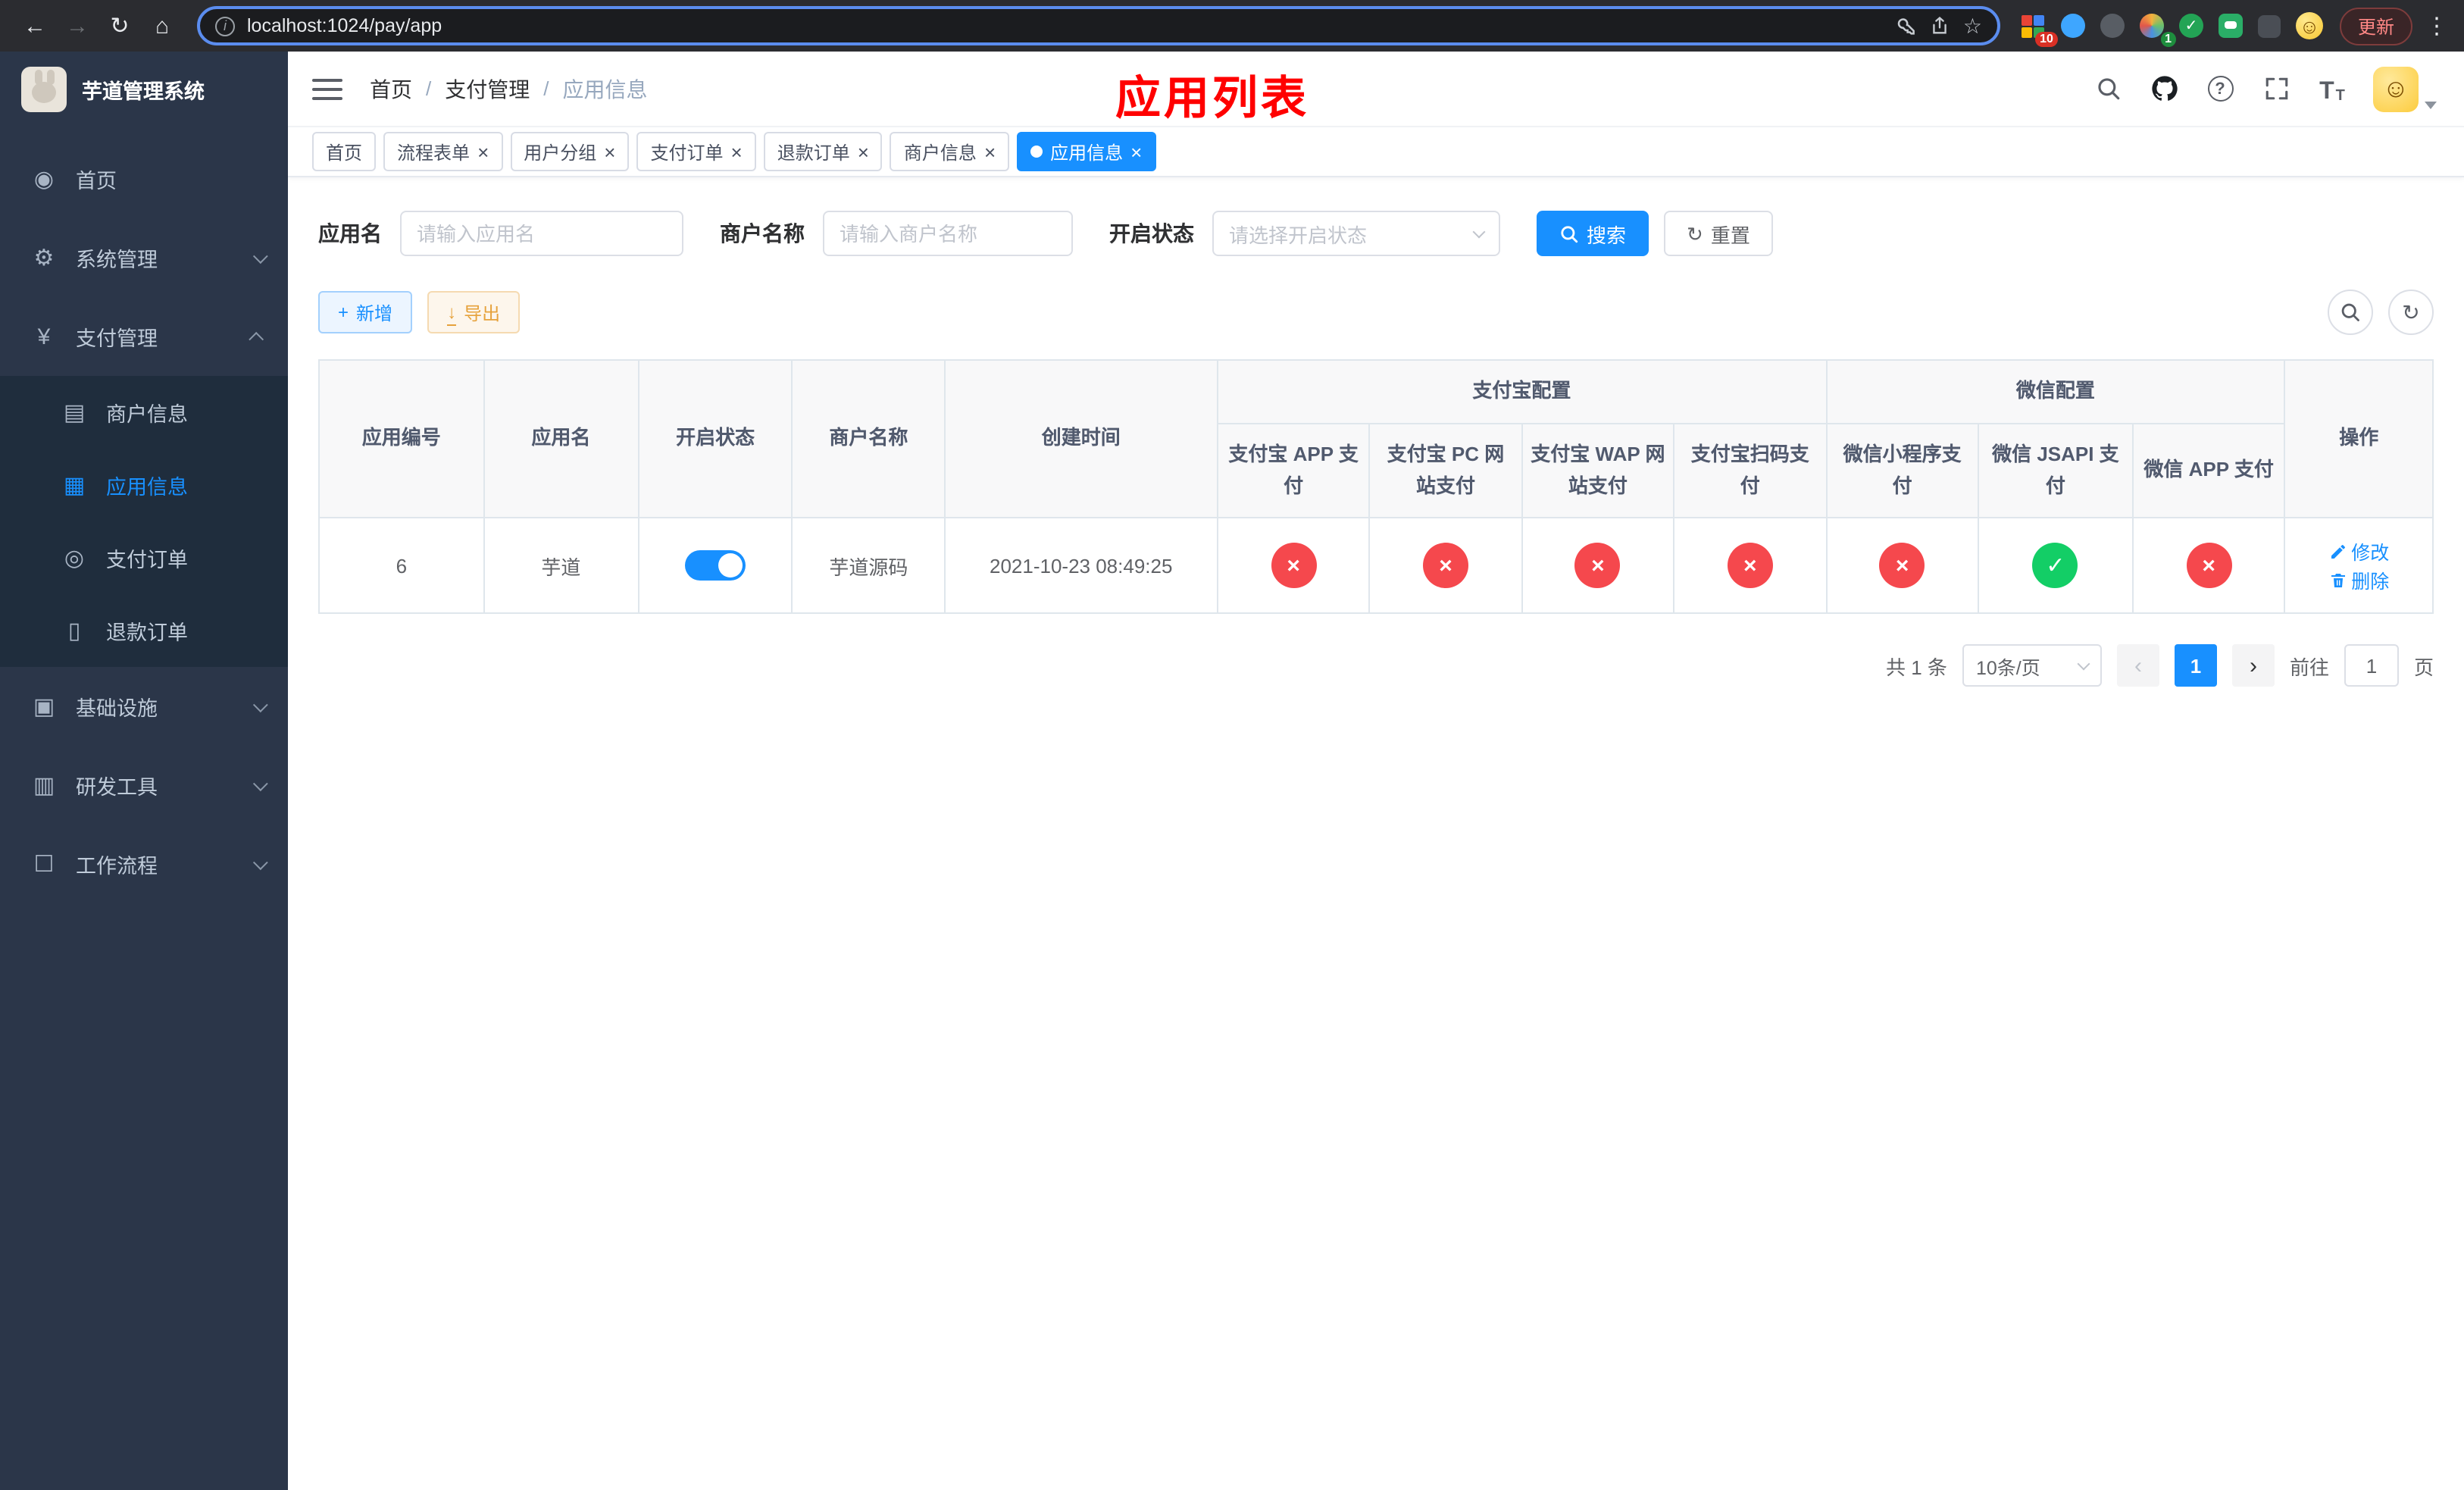 Image resolution: width=2464 pixels, height=1490 pixels. Describe the element at coordinates (74, 413) in the screenshot. I see `merchant-card-icon: ▤` at that location.